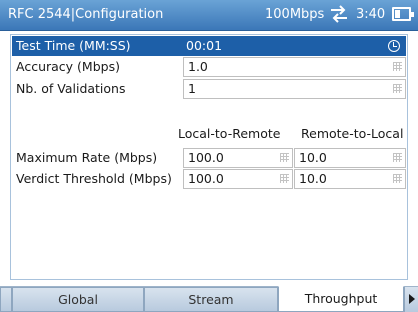 The width and height of the screenshot is (418, 312). I want to click on tab-throughput: Throughput, so click(341, 299).